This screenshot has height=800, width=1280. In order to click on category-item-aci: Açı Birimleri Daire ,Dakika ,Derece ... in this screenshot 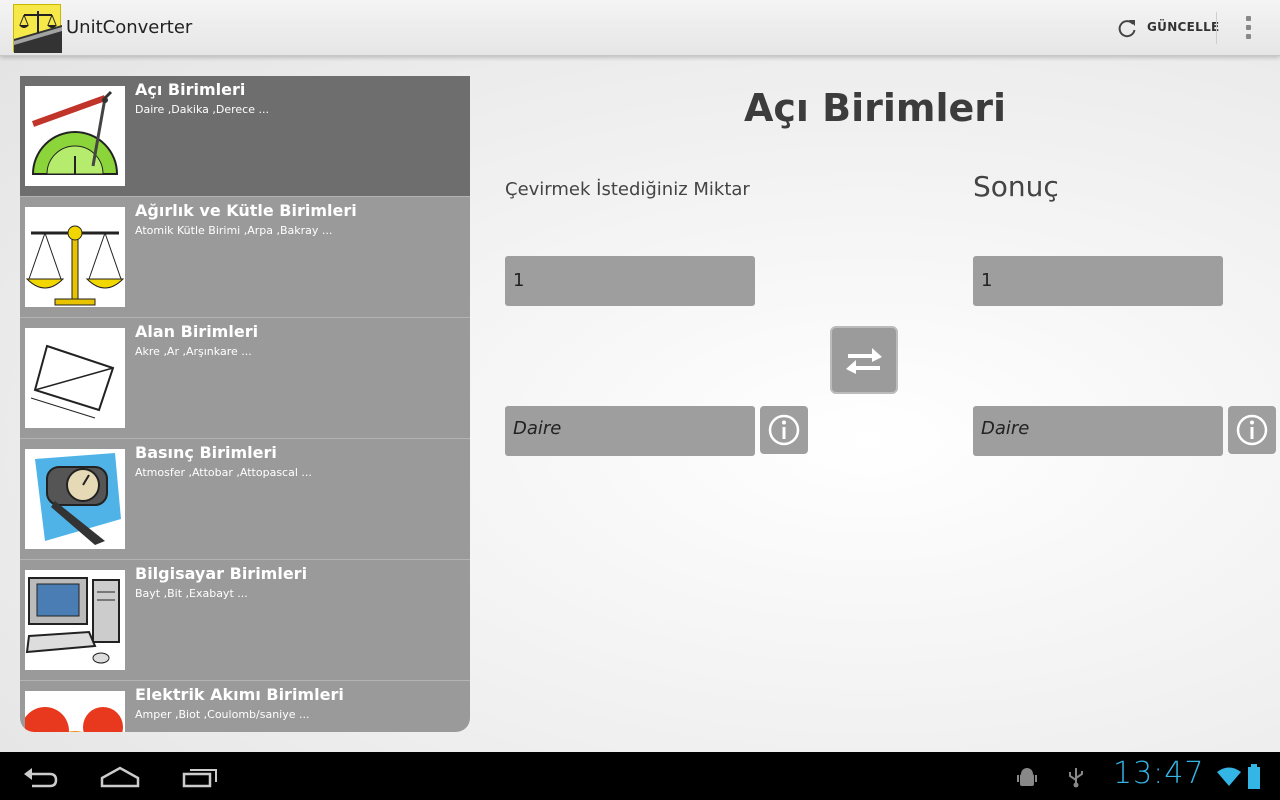, I will do `click(245, 136)`.